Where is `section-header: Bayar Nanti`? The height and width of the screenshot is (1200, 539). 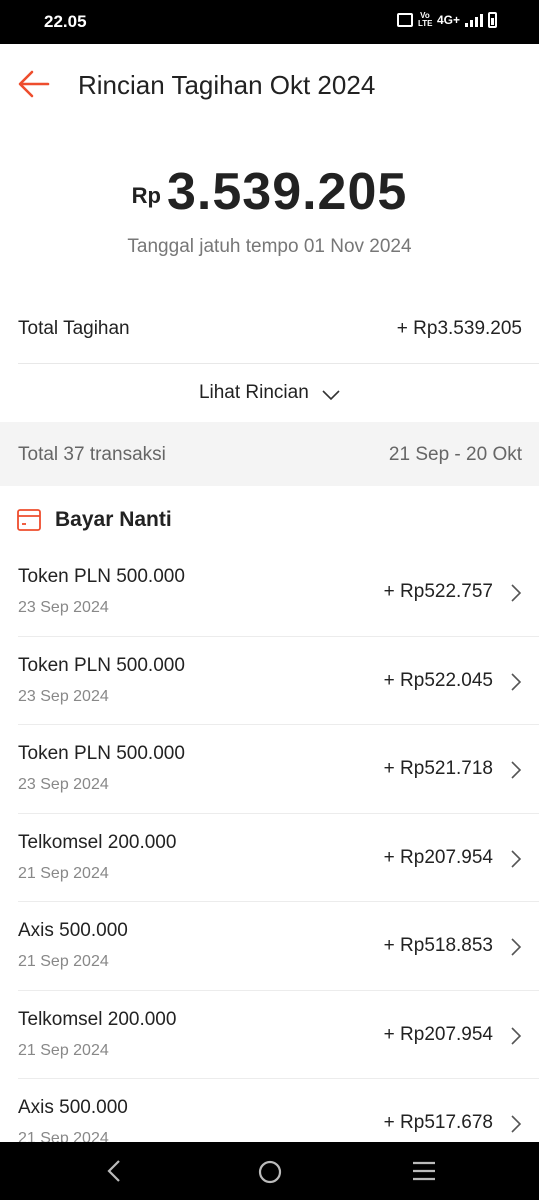
section-header: Bayar Nanti is located at coordinates (94, 520).